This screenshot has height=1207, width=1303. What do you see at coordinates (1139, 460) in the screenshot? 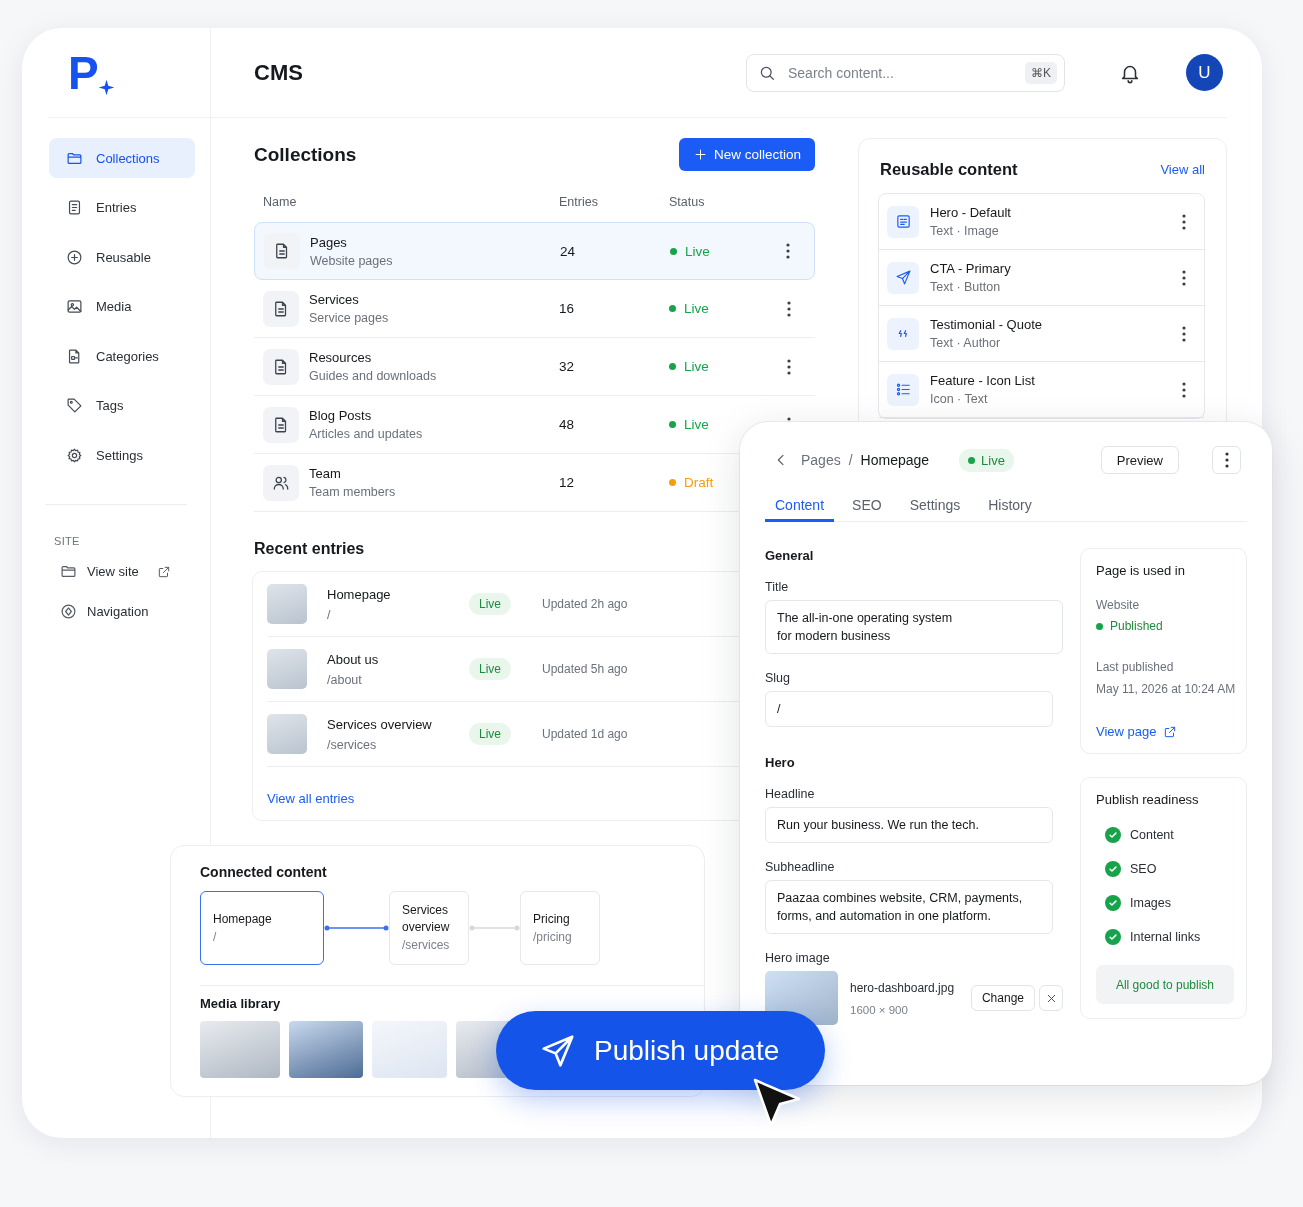
I see `preview-button: Preview` at bounding box center [1139, 460].